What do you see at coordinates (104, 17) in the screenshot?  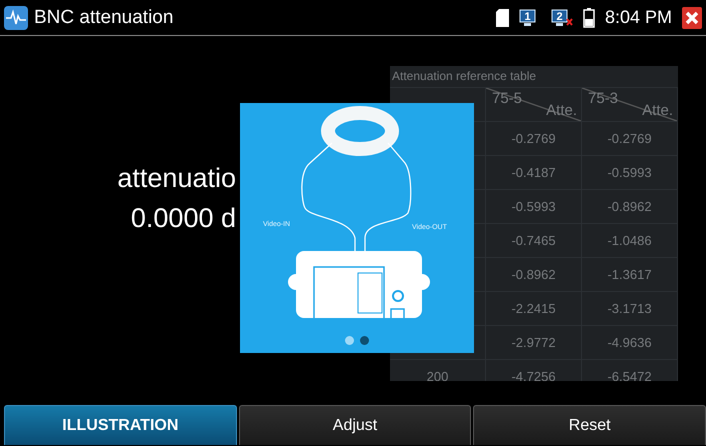 I see `window-title: BNC attenuation` at bounding box center [104, 17].